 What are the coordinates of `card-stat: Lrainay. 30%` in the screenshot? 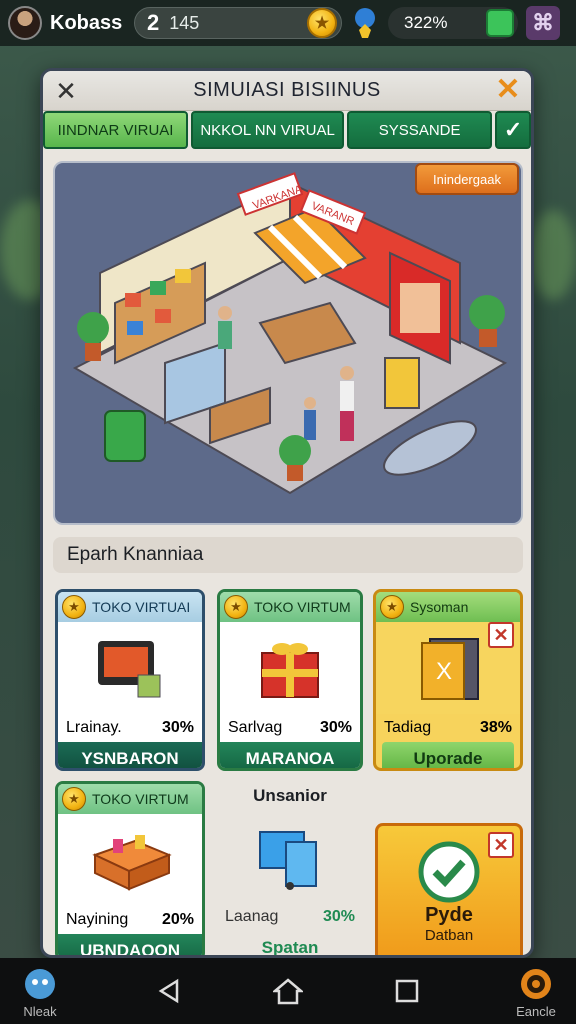 It's located at (130, 728).